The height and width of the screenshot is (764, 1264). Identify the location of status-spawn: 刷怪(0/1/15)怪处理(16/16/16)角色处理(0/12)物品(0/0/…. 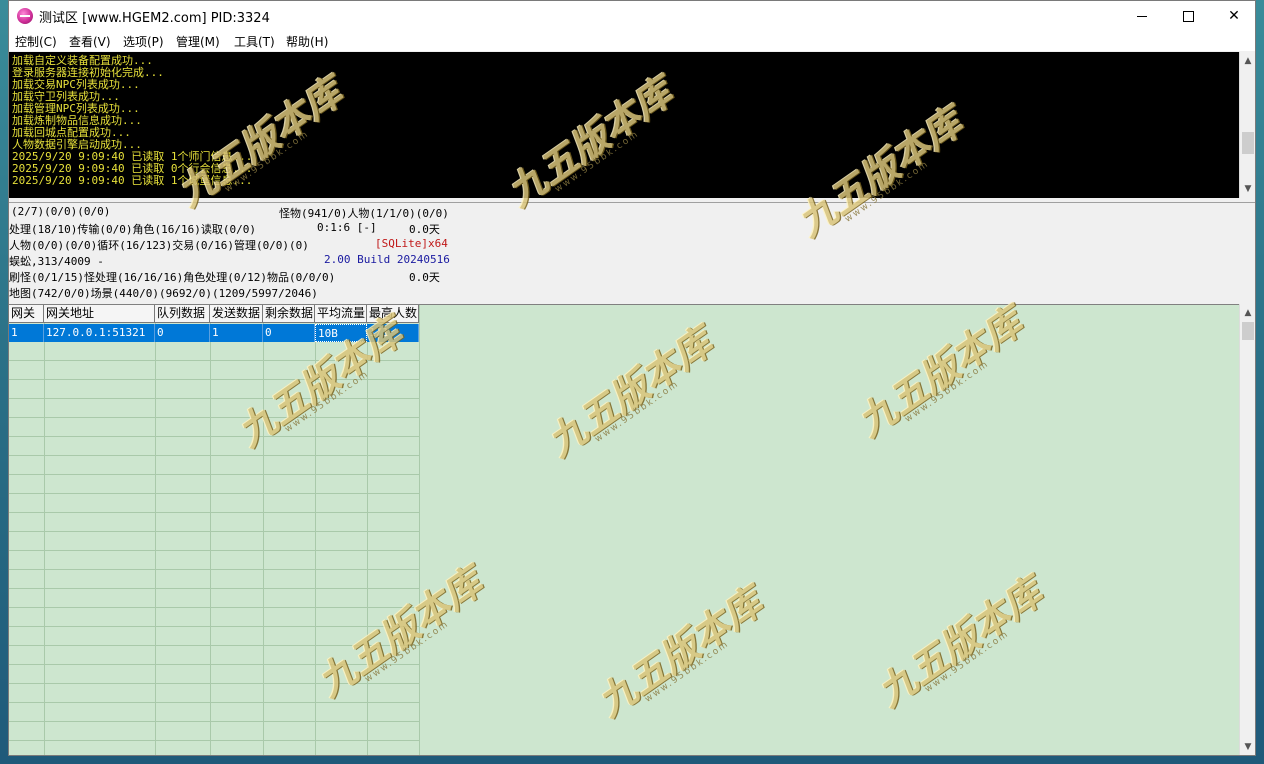
(172, 277).